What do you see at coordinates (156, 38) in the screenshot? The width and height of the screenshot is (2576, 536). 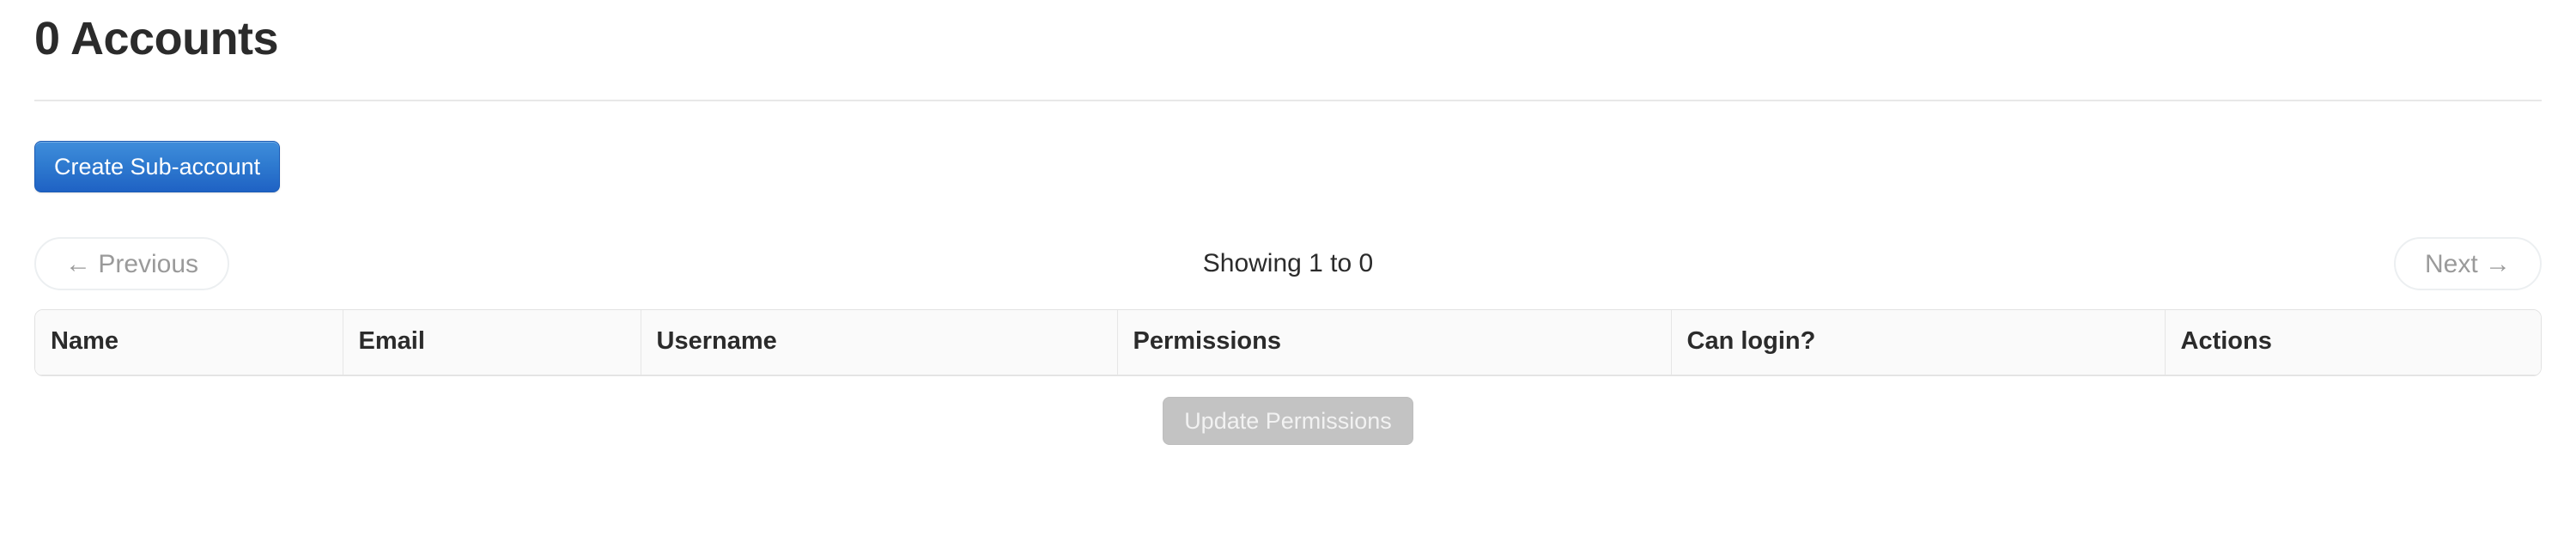 I see `page-title: 0 Accounts` at bounding box center [156, 38].